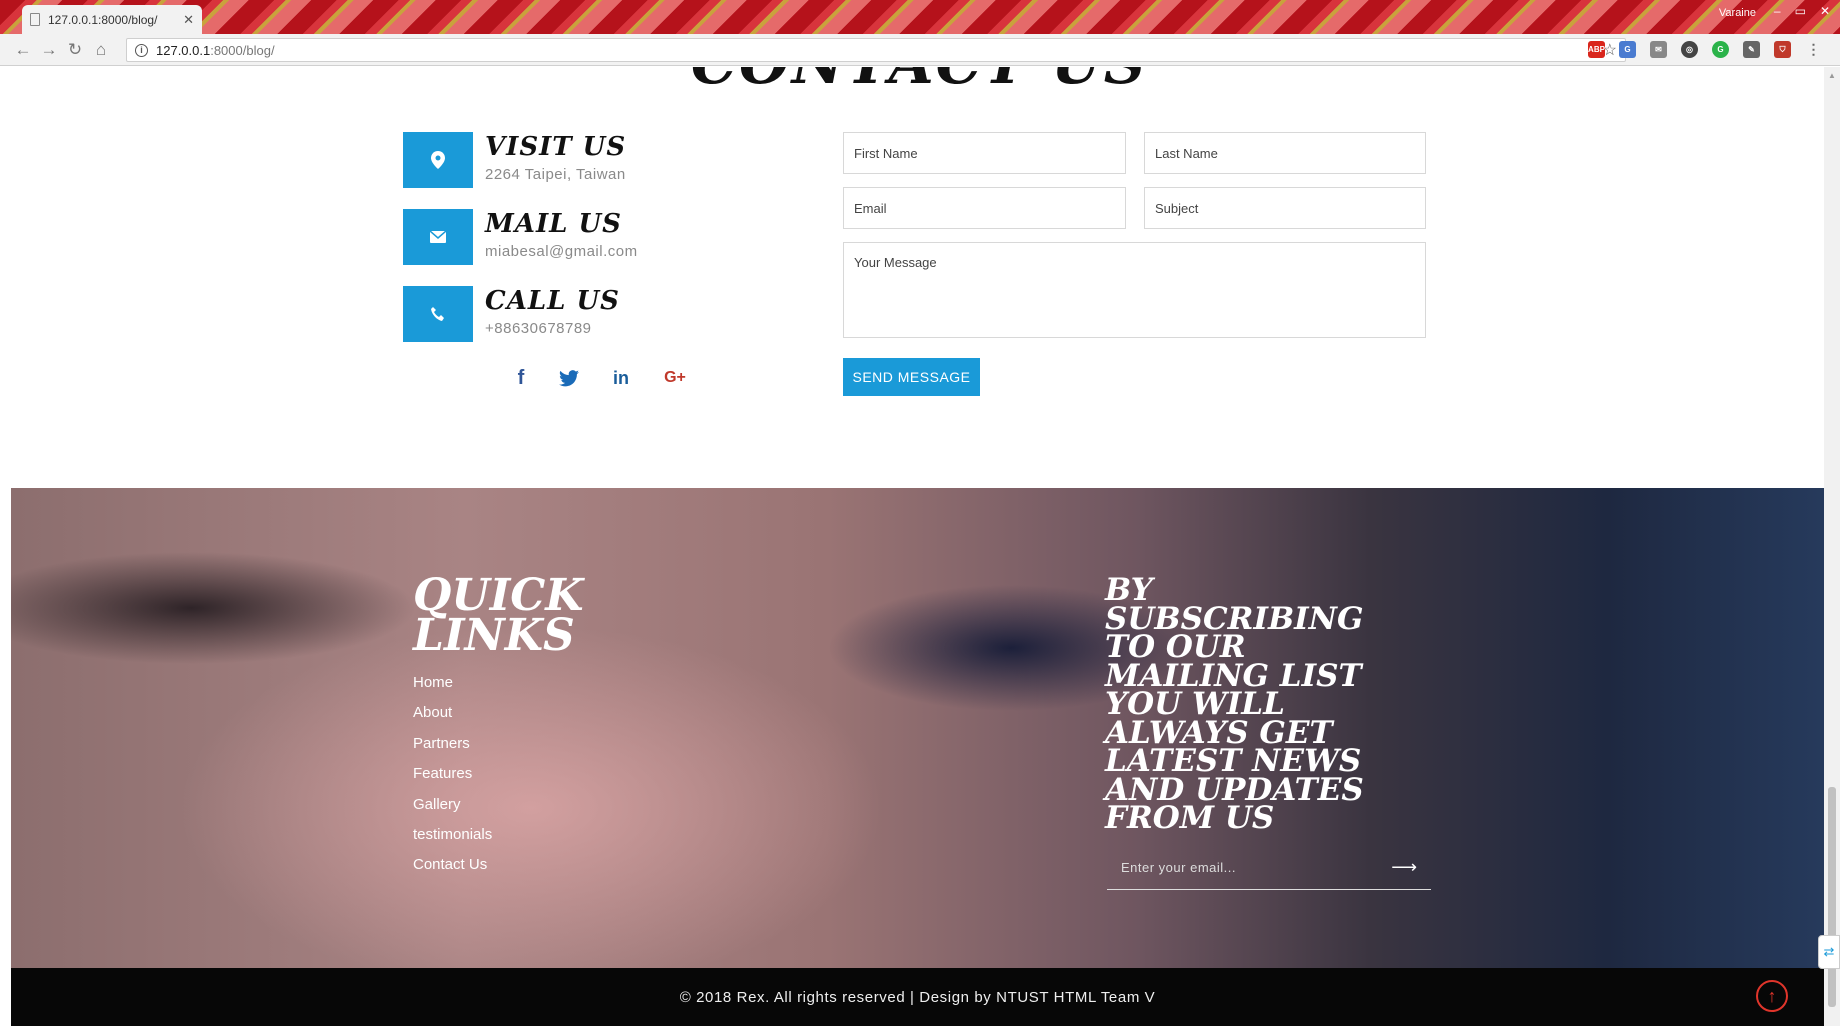 This screenshot has height=1026, width=1840. I want to click on facebook-icon: f, so click(521, 378).